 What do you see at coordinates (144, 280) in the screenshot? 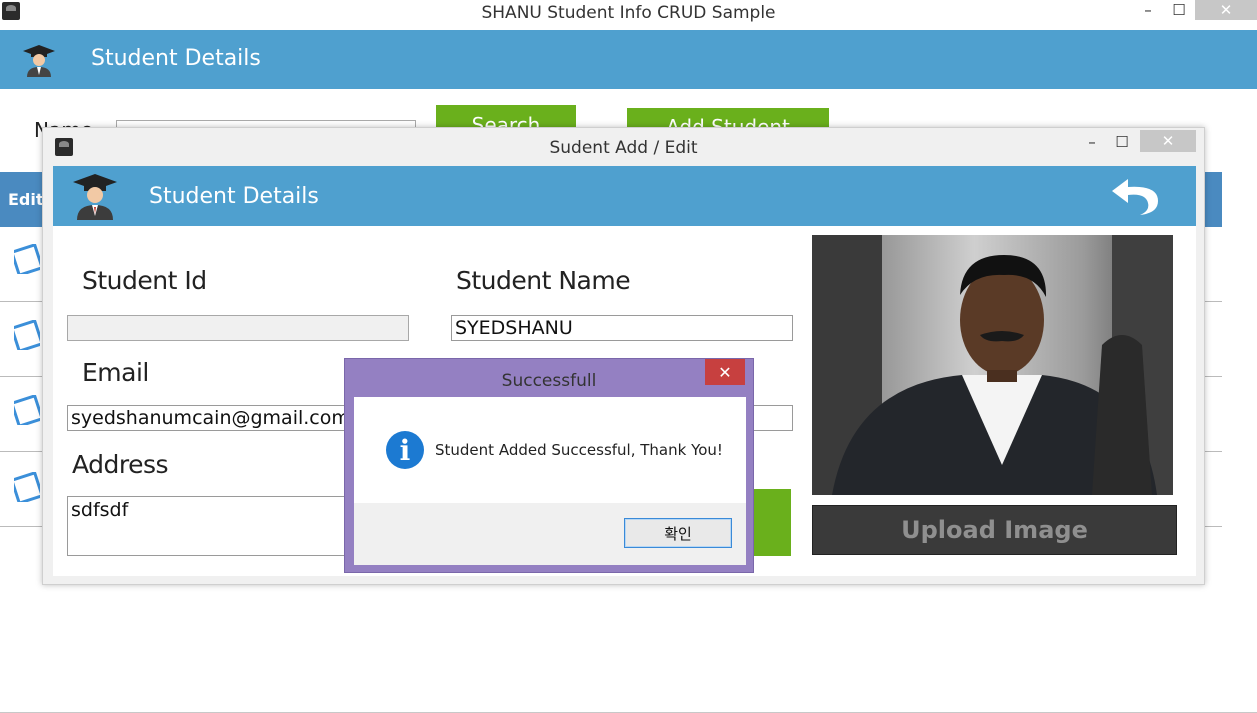
I see `student-id-label: Student Id` at bounding box center [144, 280].